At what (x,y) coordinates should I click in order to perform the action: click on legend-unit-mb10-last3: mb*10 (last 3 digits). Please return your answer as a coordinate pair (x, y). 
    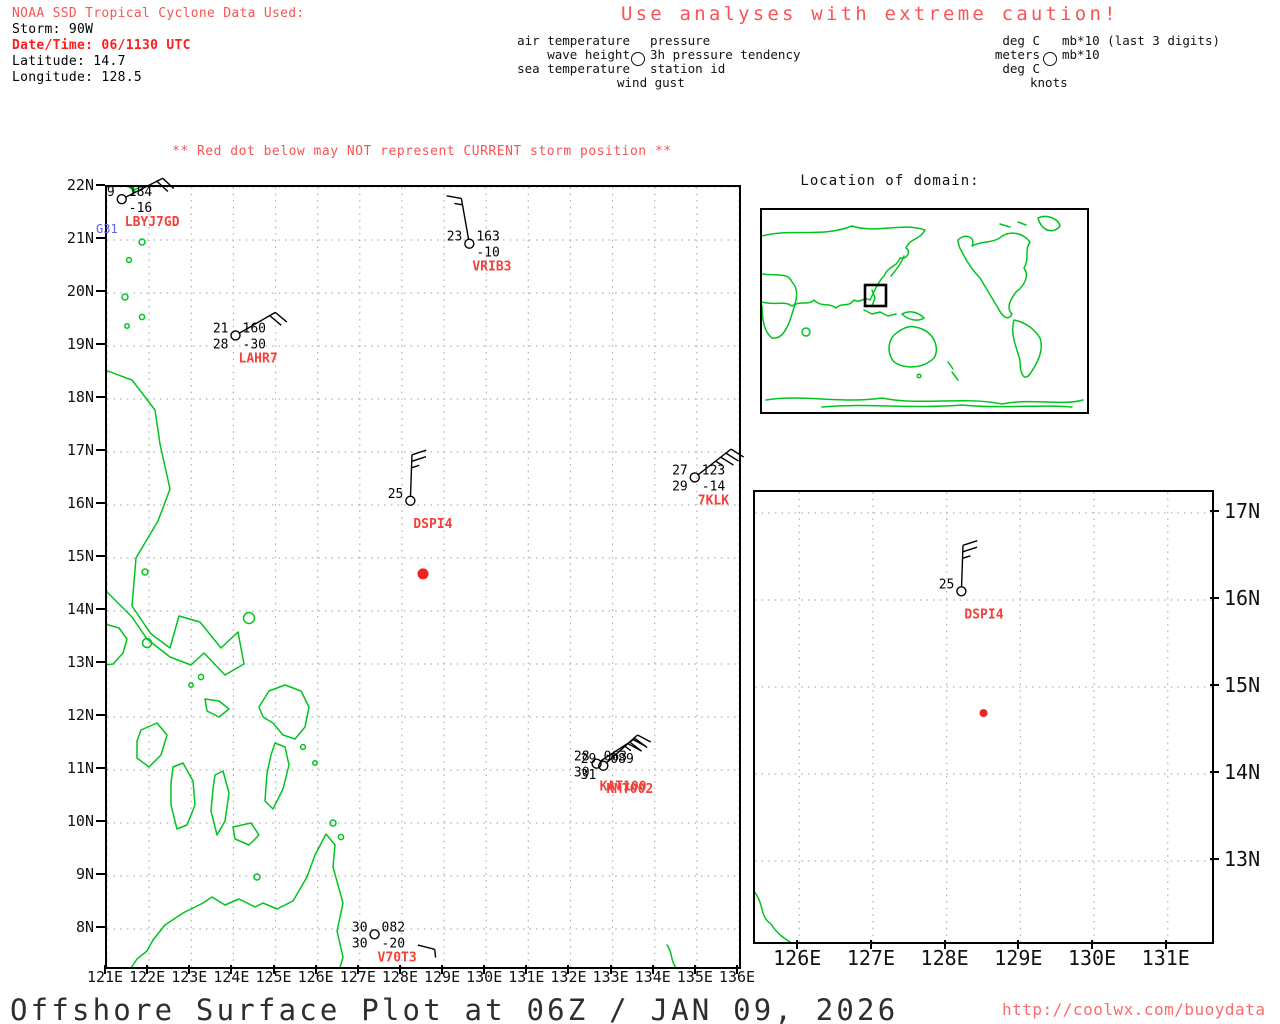
    Looking at the image, I should click on (1141, 40).